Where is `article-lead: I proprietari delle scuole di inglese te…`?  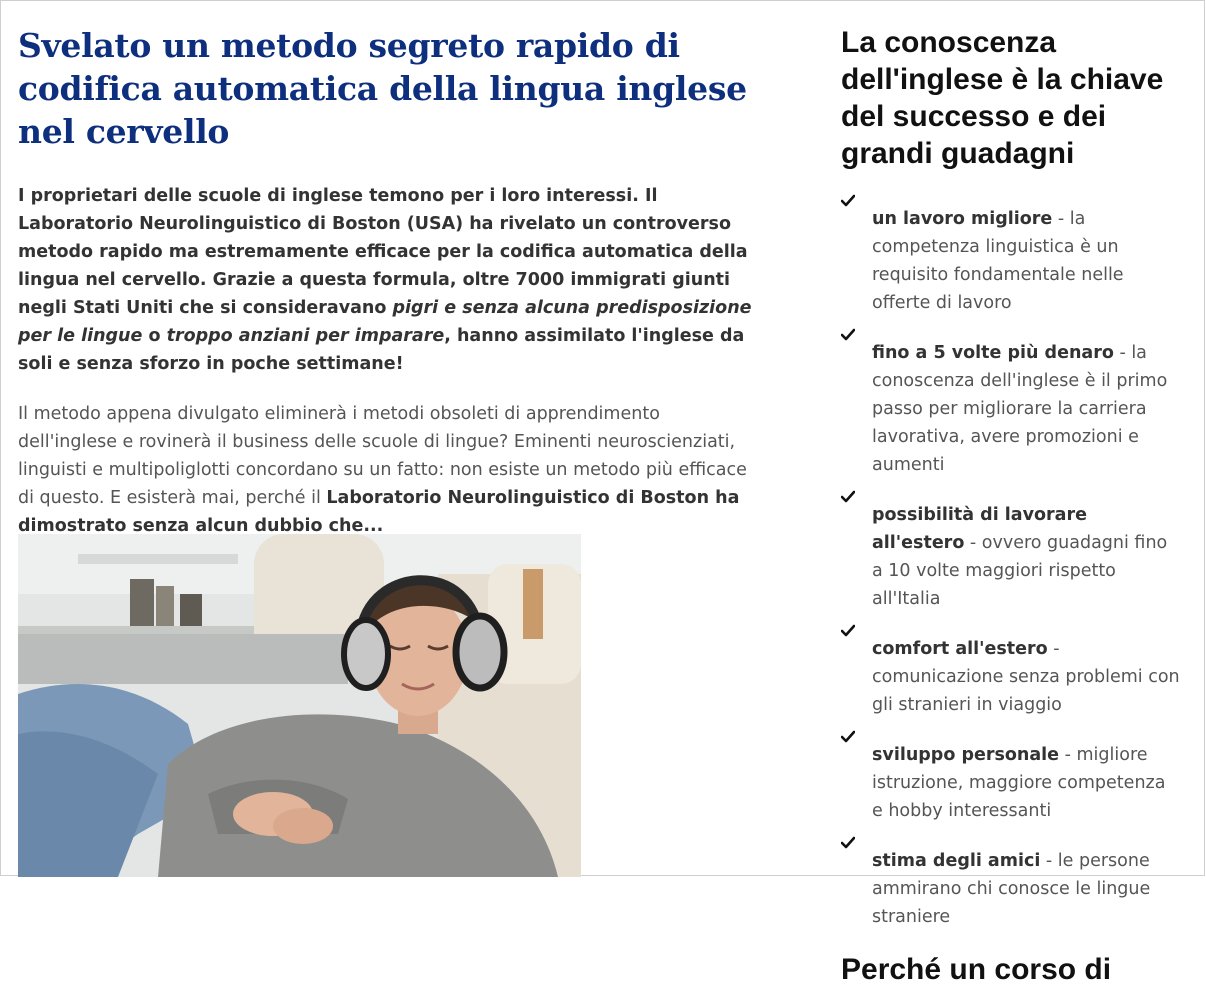 article-lead: I proprietari delle scuole di inglese te… is located at coordinates (389, 280).